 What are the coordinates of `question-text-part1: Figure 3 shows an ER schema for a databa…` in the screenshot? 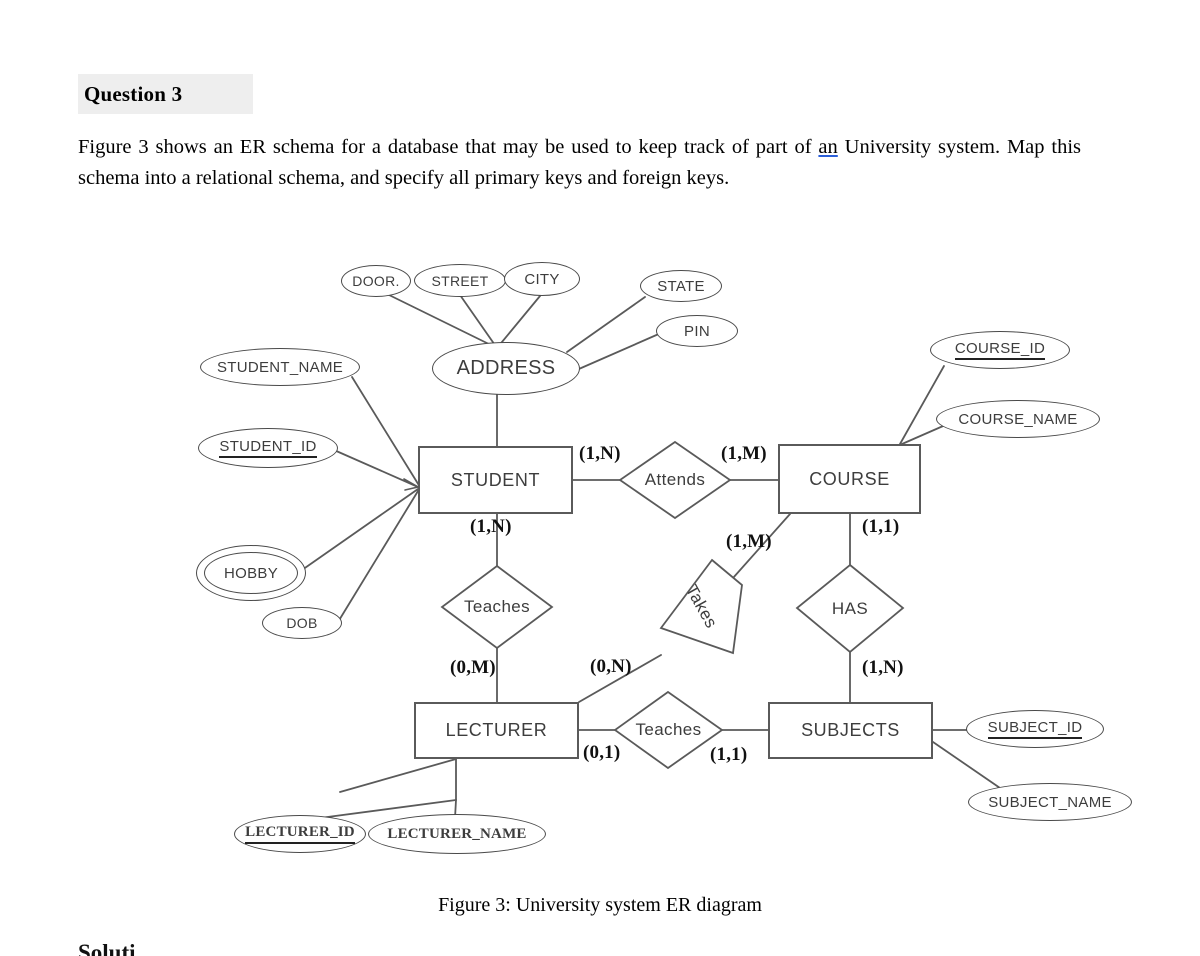 It's located at (448, 147).